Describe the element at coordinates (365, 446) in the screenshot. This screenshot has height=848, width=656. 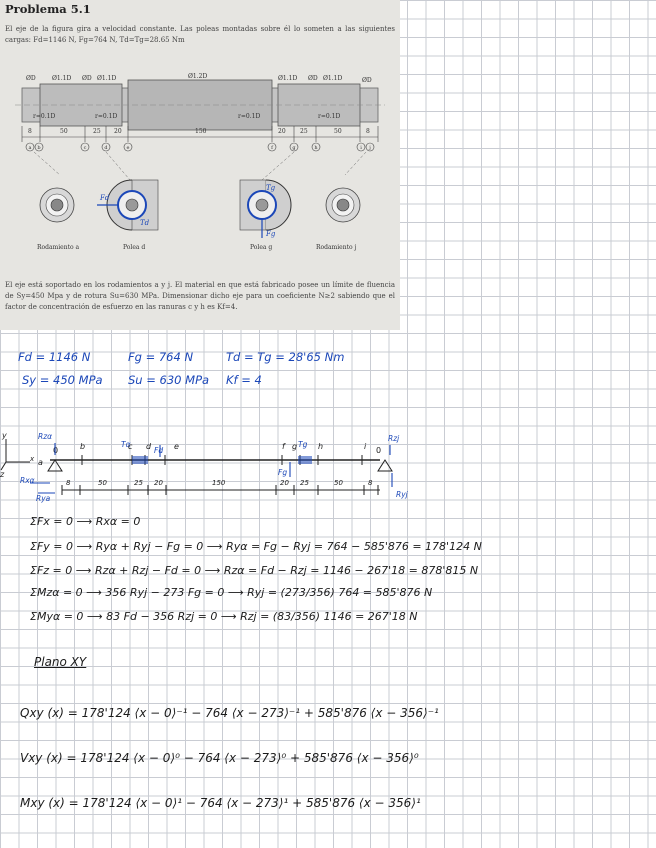
I see `sketch-point: i` at that location.